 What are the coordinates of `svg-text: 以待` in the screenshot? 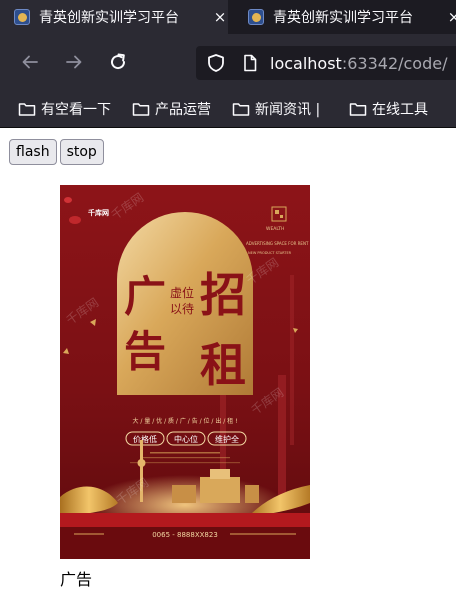 It's located at (182, 309).